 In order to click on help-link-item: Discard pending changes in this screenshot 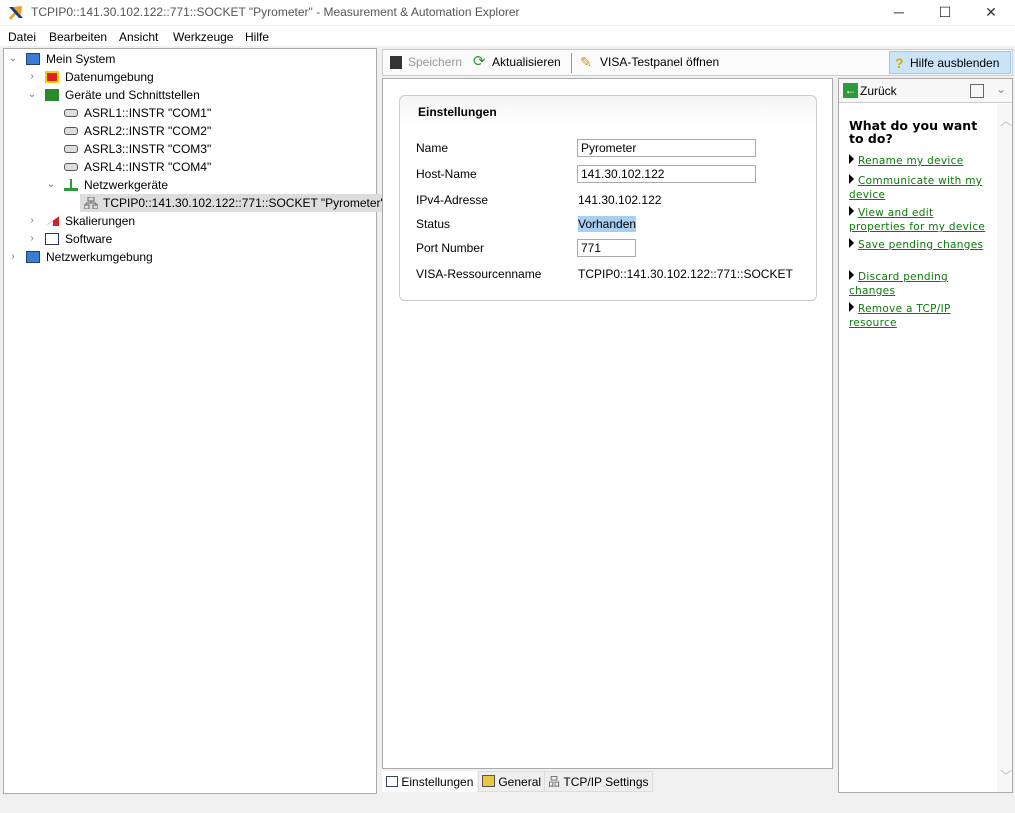, I will do `click(919, 283)`.